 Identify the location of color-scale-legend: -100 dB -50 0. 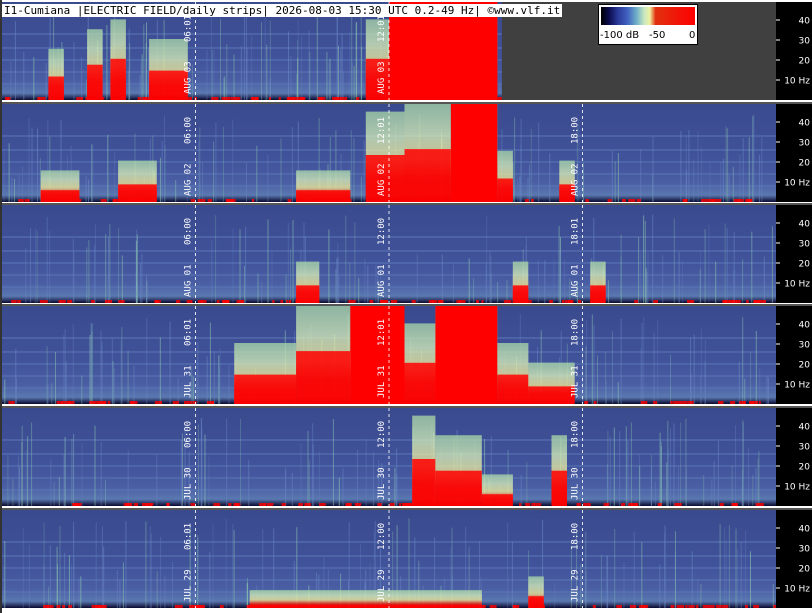
(648, 24).